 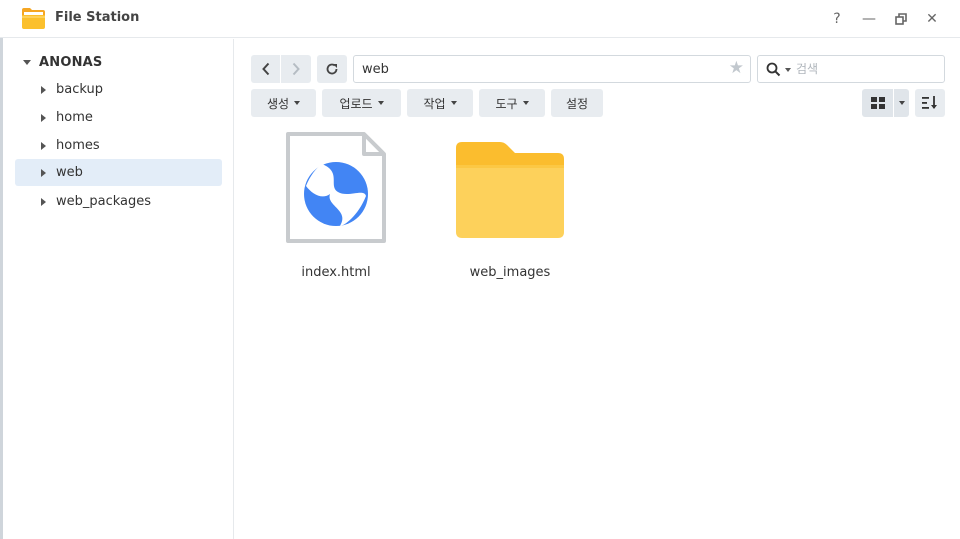 I want to click on grid-view-icon, so click(x=877, y=103).